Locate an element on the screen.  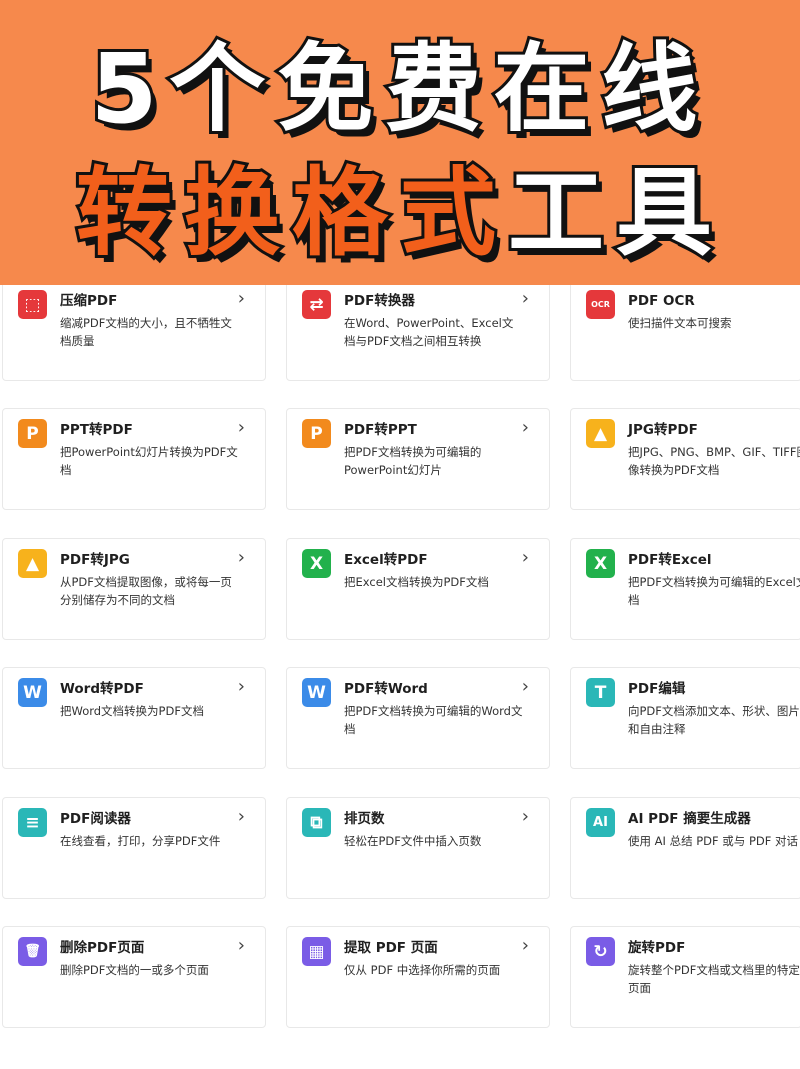
tool-title: Excel转PDF is located at coordinates (386, 560).